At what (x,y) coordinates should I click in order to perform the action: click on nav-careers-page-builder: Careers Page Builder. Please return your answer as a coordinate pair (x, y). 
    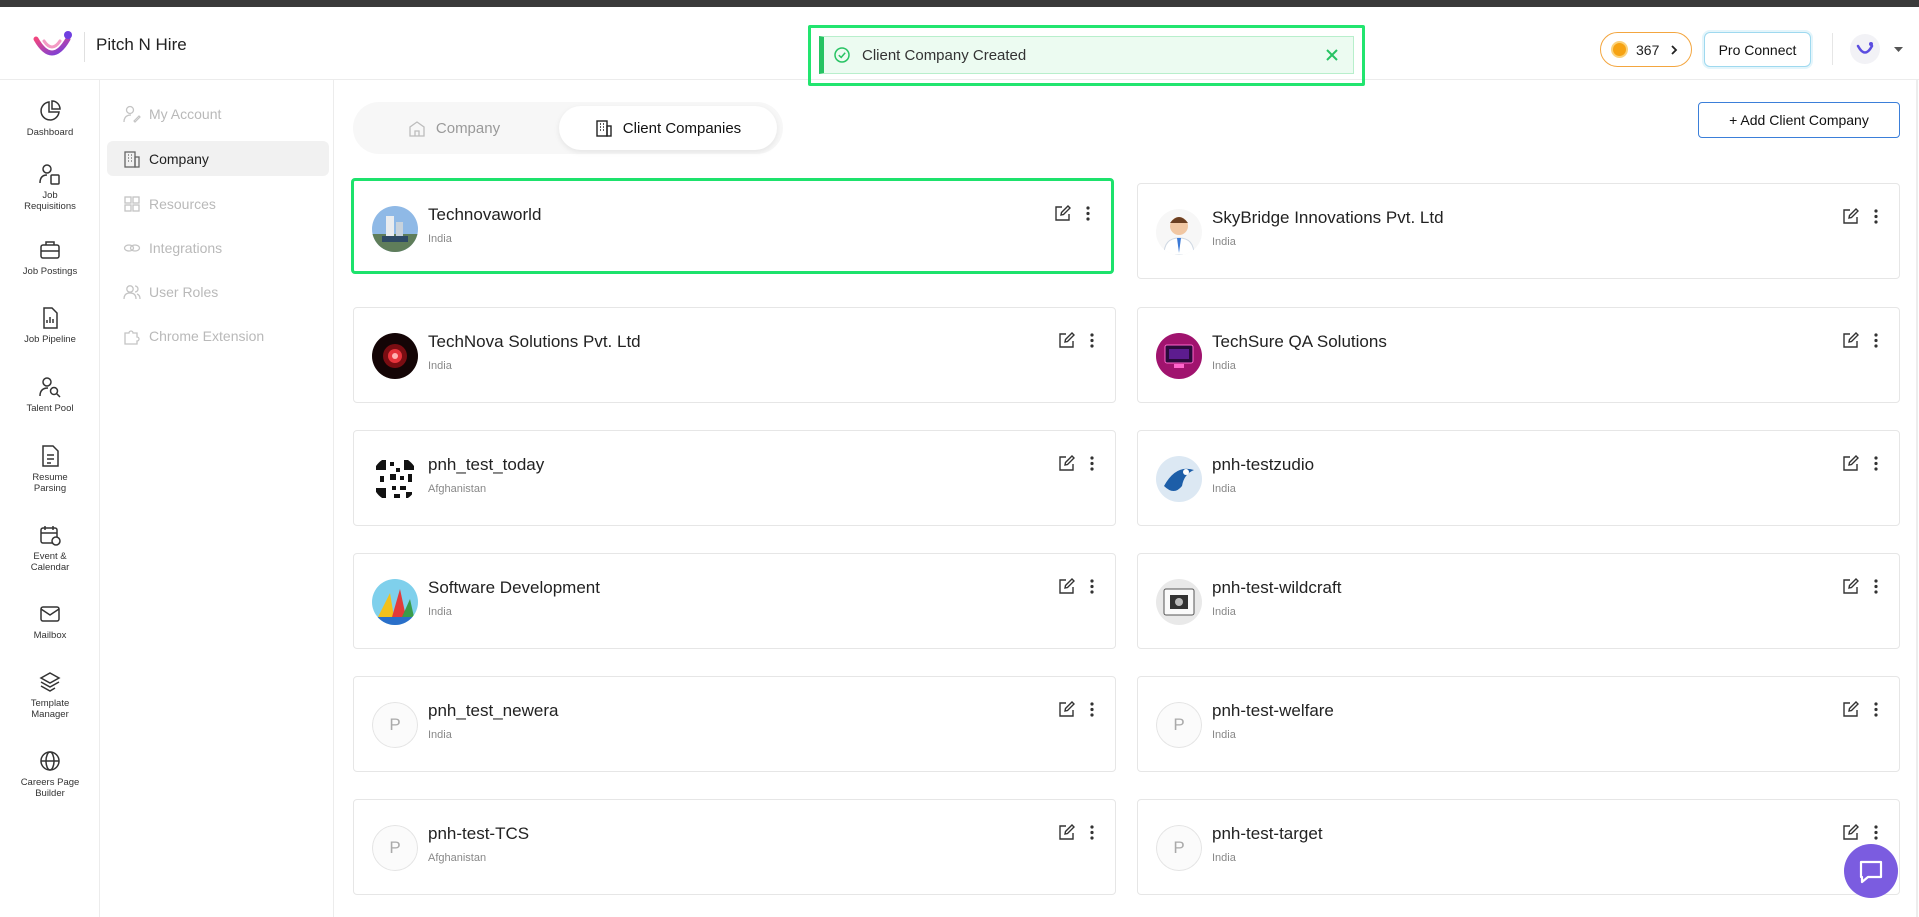
    Looking at the image, I should click on (50, 774).